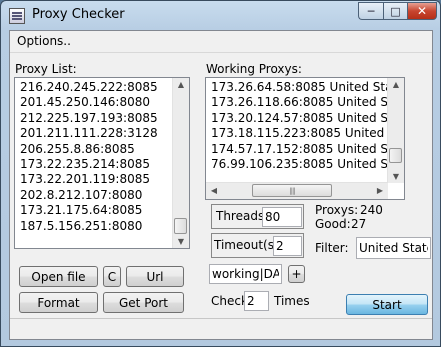 This screenshot has height=347, width=441. Describe the element at coordinates (245, 274) in the screenshot. I see `mode-input` at that location.